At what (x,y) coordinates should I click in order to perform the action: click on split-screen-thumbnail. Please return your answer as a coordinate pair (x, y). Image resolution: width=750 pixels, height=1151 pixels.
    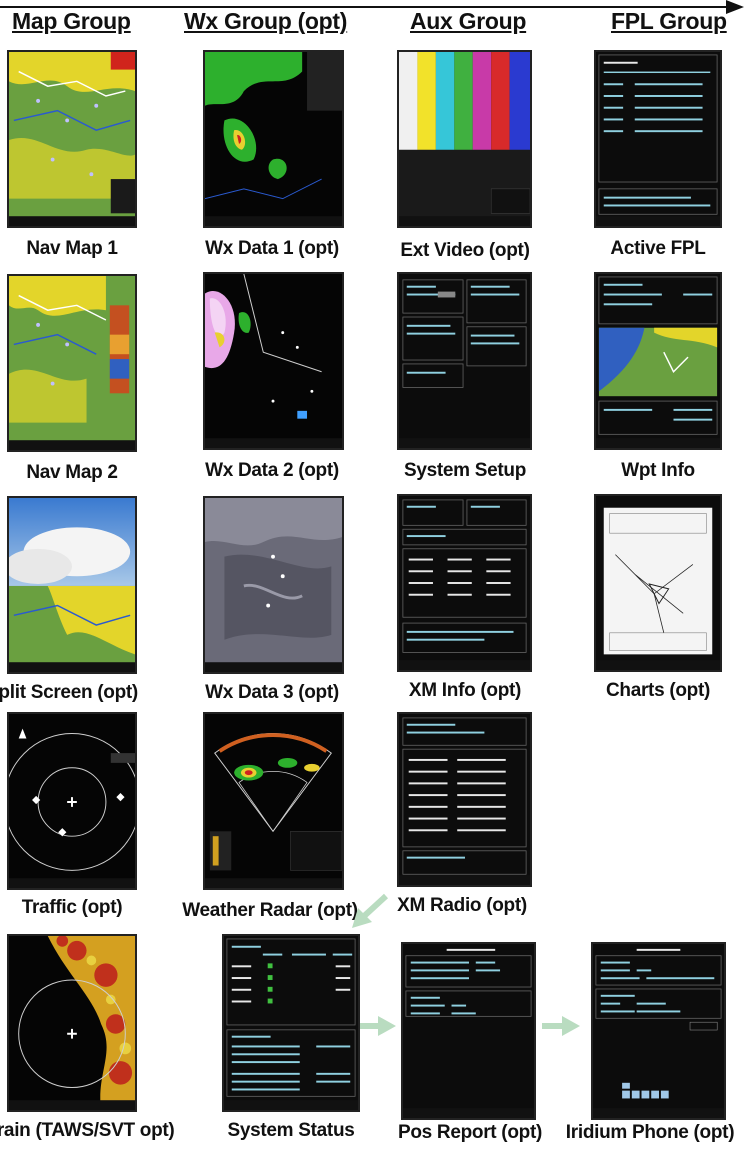
    Looking at the image, I should click on (72, 585).